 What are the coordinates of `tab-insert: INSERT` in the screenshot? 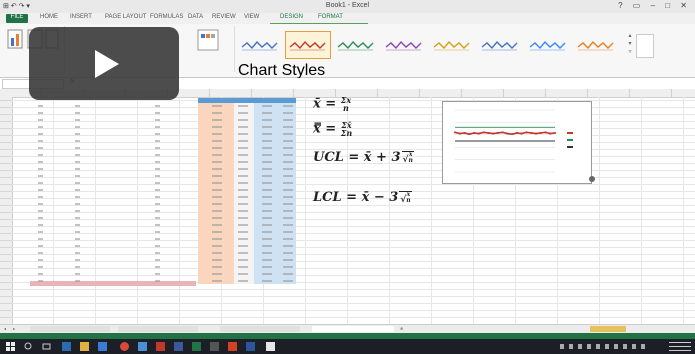 It's located at (81, 17).